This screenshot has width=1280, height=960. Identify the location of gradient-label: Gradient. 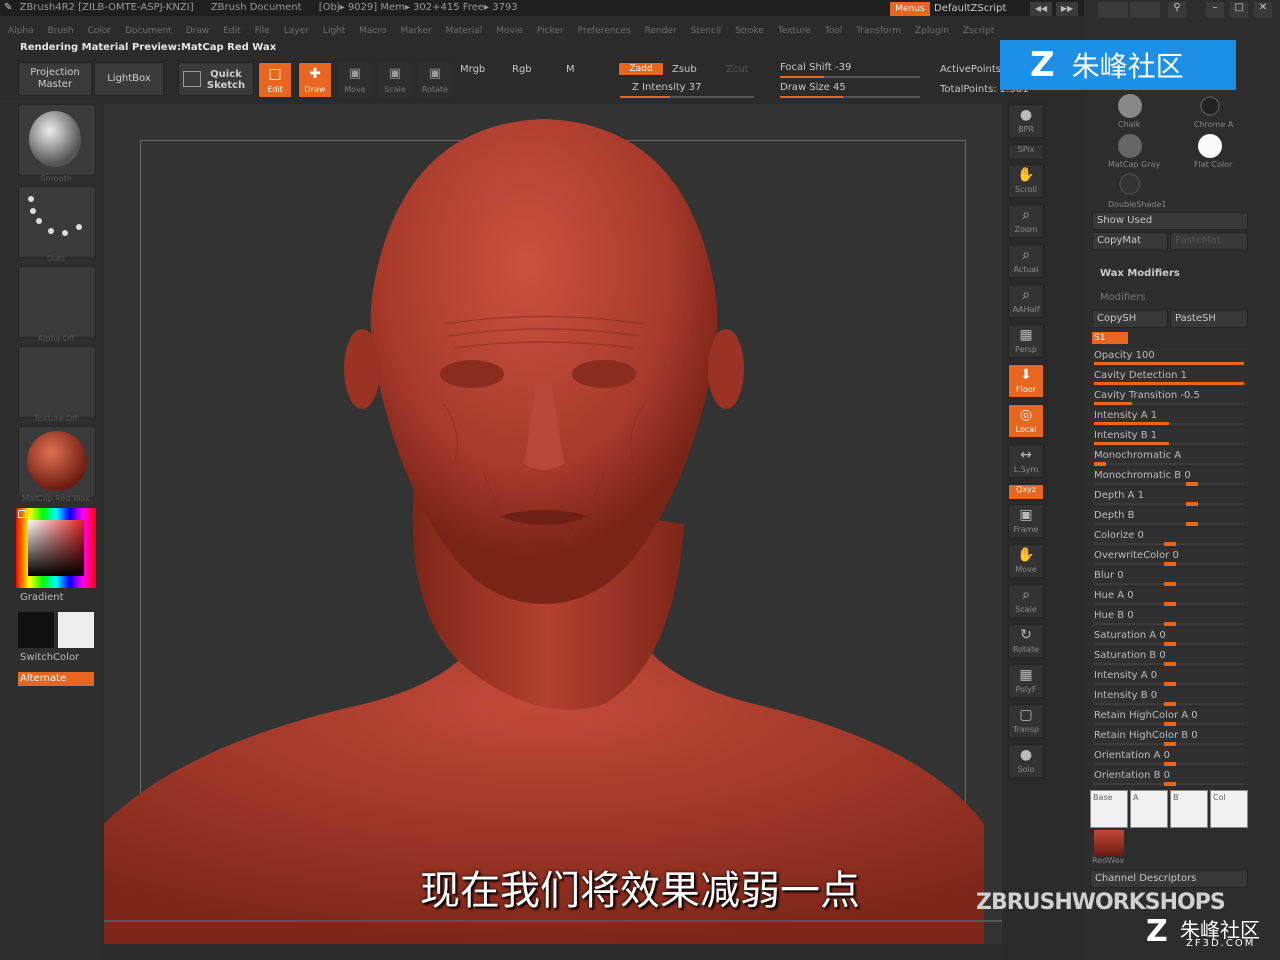
(42, 597).